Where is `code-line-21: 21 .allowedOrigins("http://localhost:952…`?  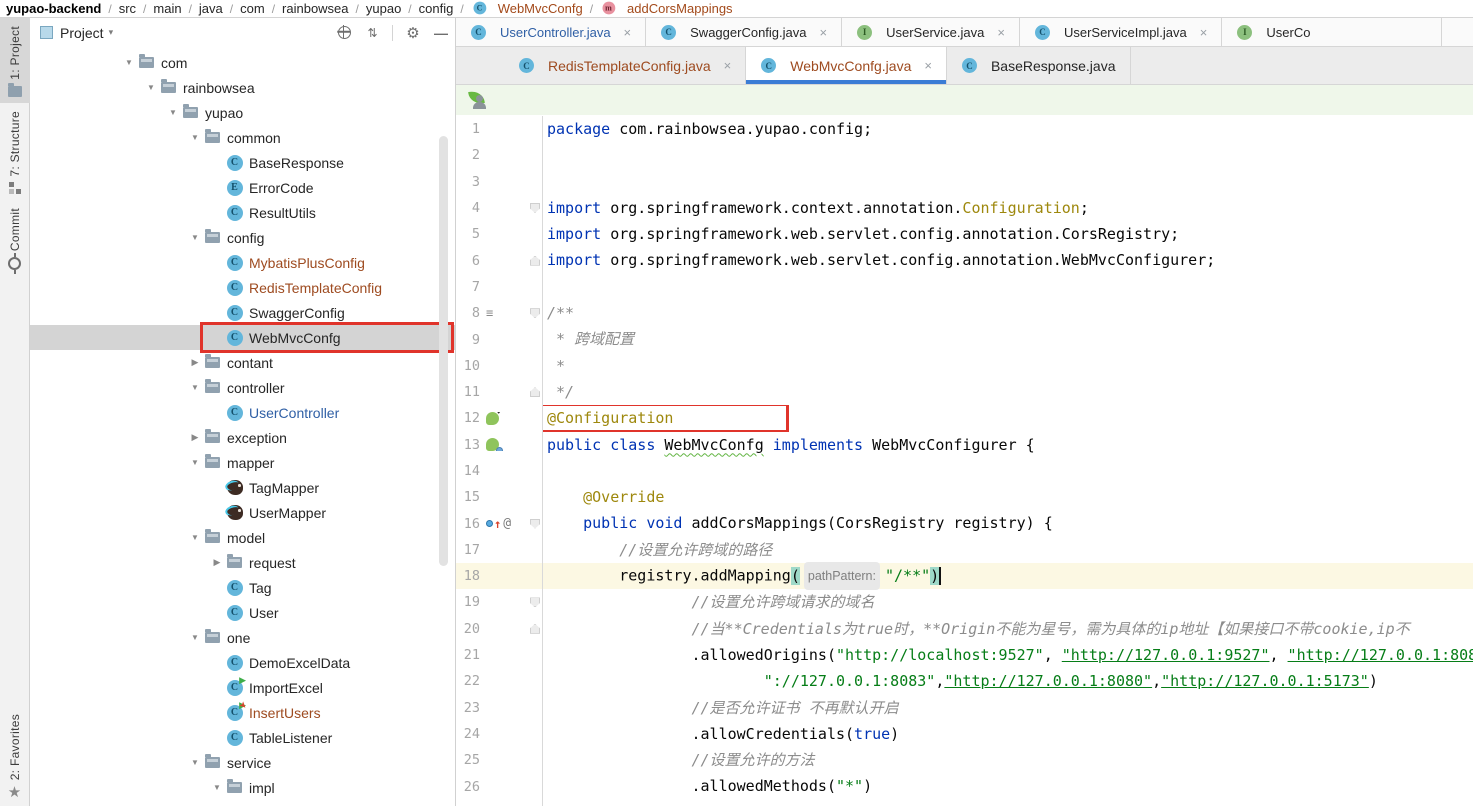 code-line-21: 21 .allowedOrigins("http://localhost:952… is located at coordinates (964, 655).